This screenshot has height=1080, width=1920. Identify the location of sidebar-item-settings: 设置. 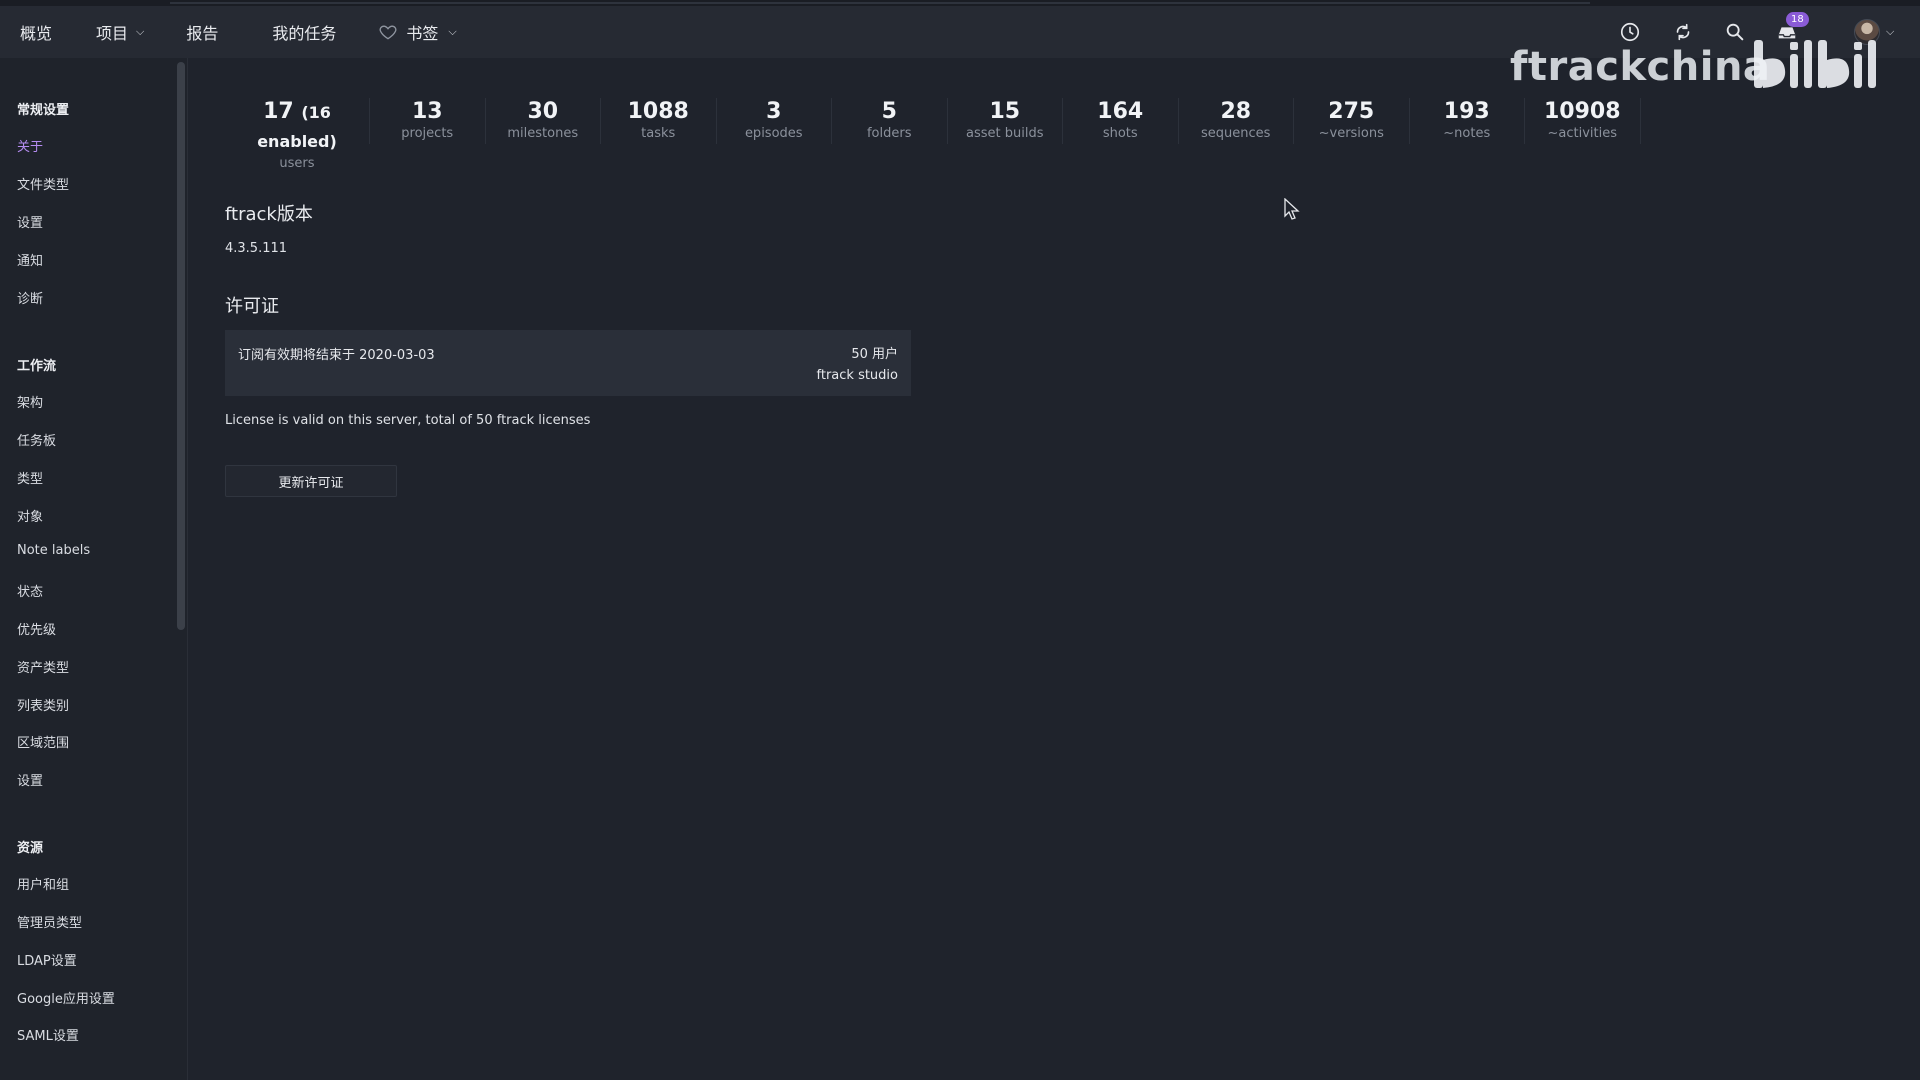
(30, 221).